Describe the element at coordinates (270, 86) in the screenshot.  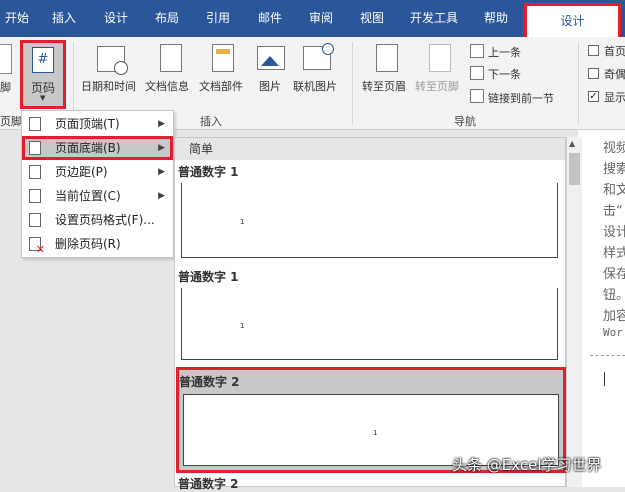
I see `pictures-button: 图片` at that location.